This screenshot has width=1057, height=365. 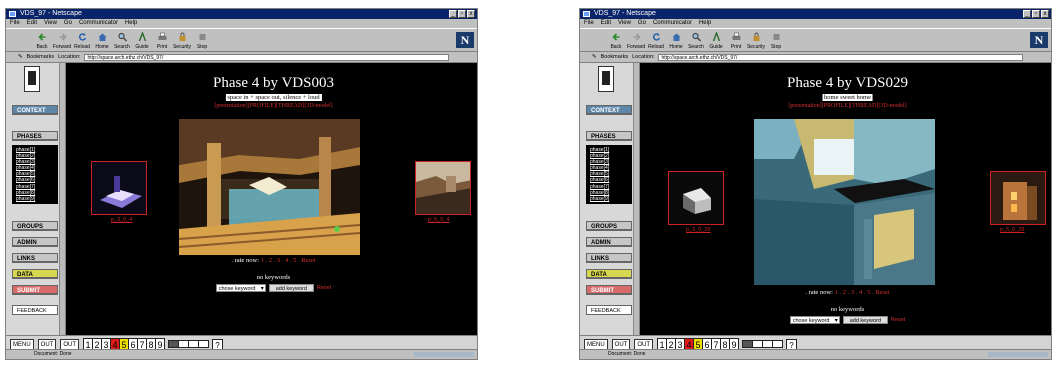 What do you see at coordinates (121, 220) in the screenshot?
I see `thumbnail-left-caption: p_3_0_4` at bounding box center [121, 220].